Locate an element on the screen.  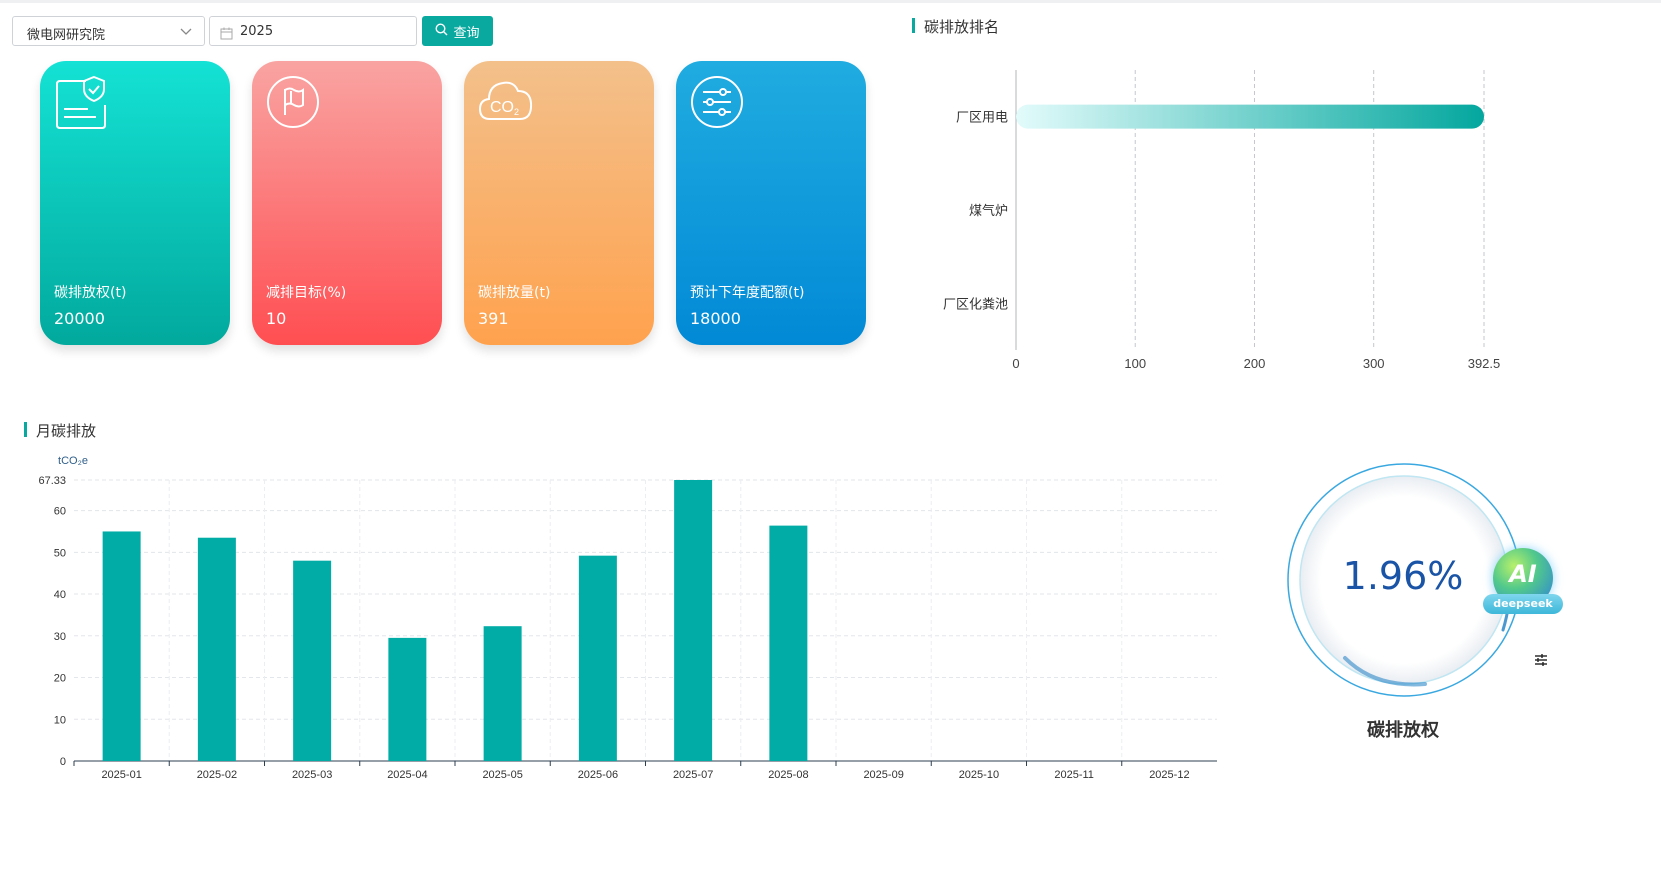
kpi-value: 10 is located at coordinates (276, 318).